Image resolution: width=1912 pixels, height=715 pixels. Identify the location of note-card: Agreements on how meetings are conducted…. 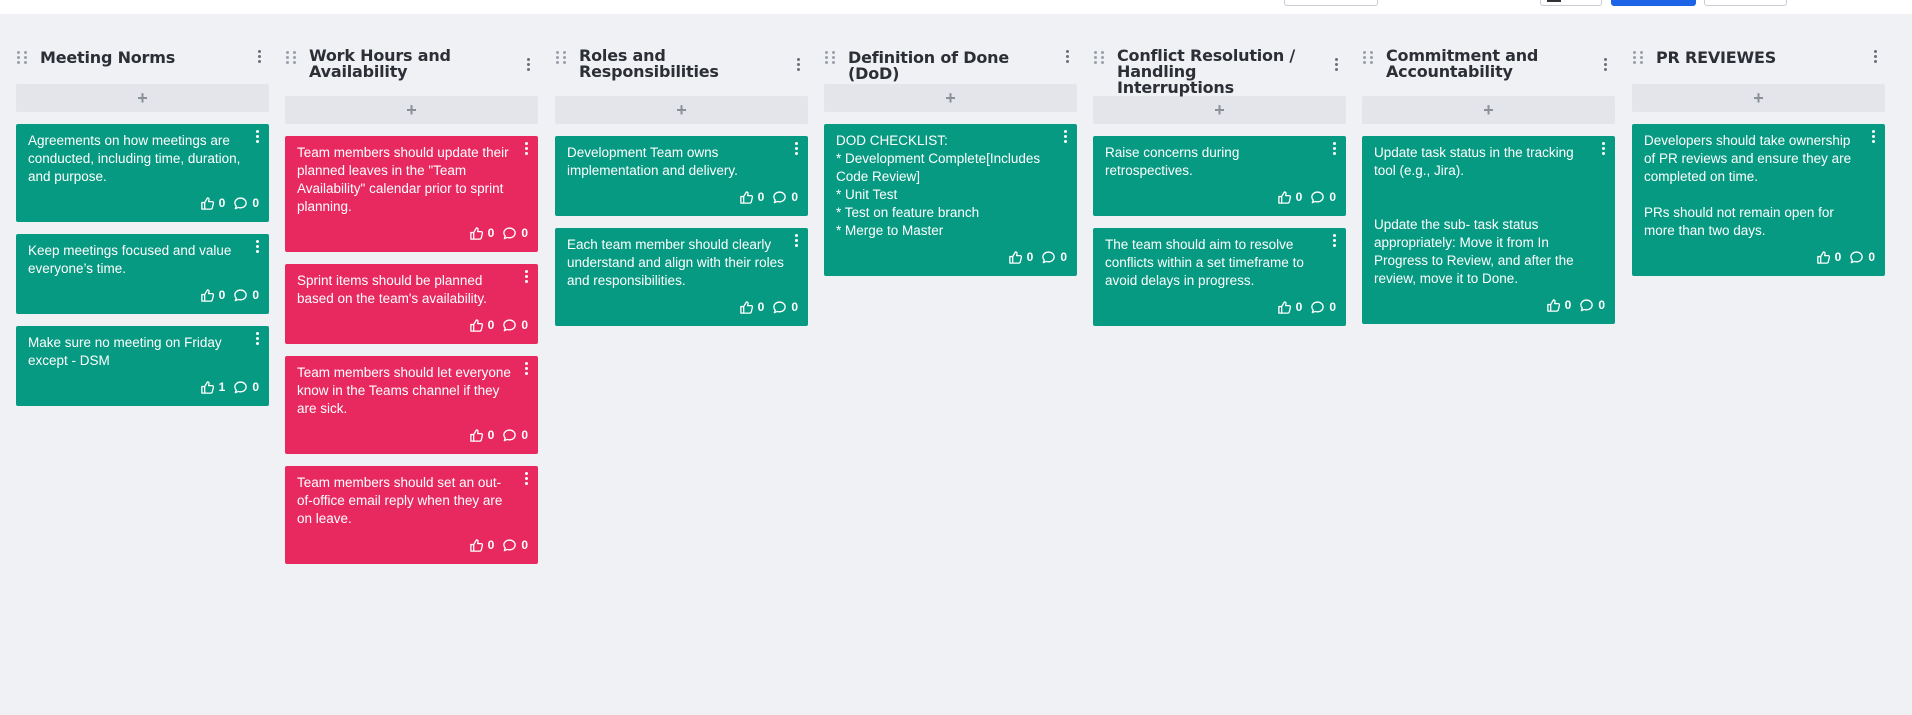
(142, 173).